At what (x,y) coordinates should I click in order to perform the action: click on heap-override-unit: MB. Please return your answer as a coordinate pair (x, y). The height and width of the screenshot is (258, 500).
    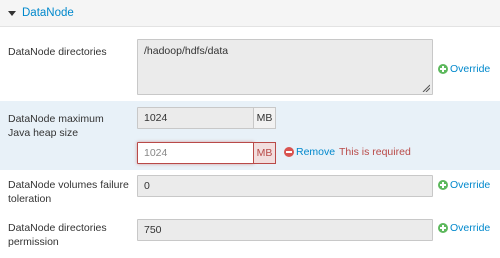
    Looking at the image, I should click on (264, 153).